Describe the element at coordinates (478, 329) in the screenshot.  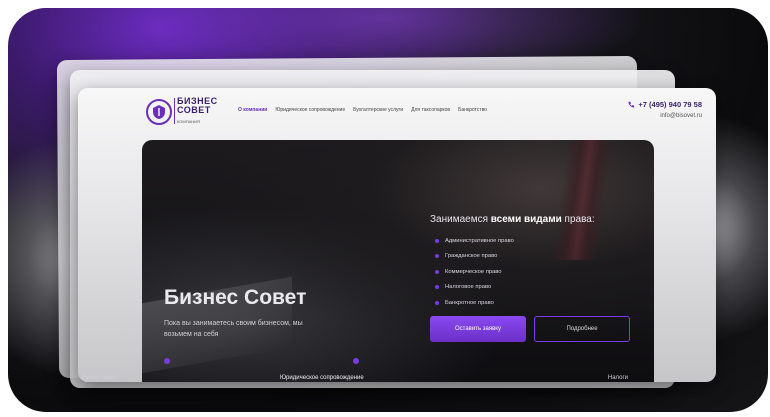
I see `request-button: Оставить заявку` at that location.